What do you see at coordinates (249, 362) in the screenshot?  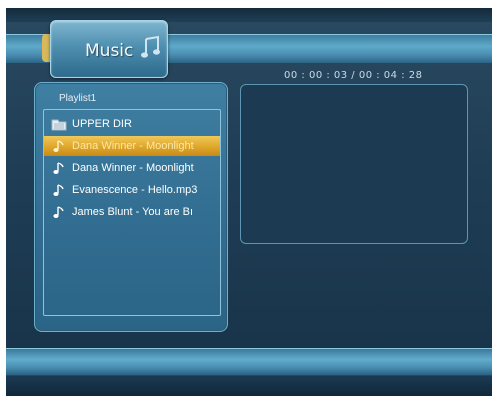 I see `footer-bar` at bounding box center [249, 362].